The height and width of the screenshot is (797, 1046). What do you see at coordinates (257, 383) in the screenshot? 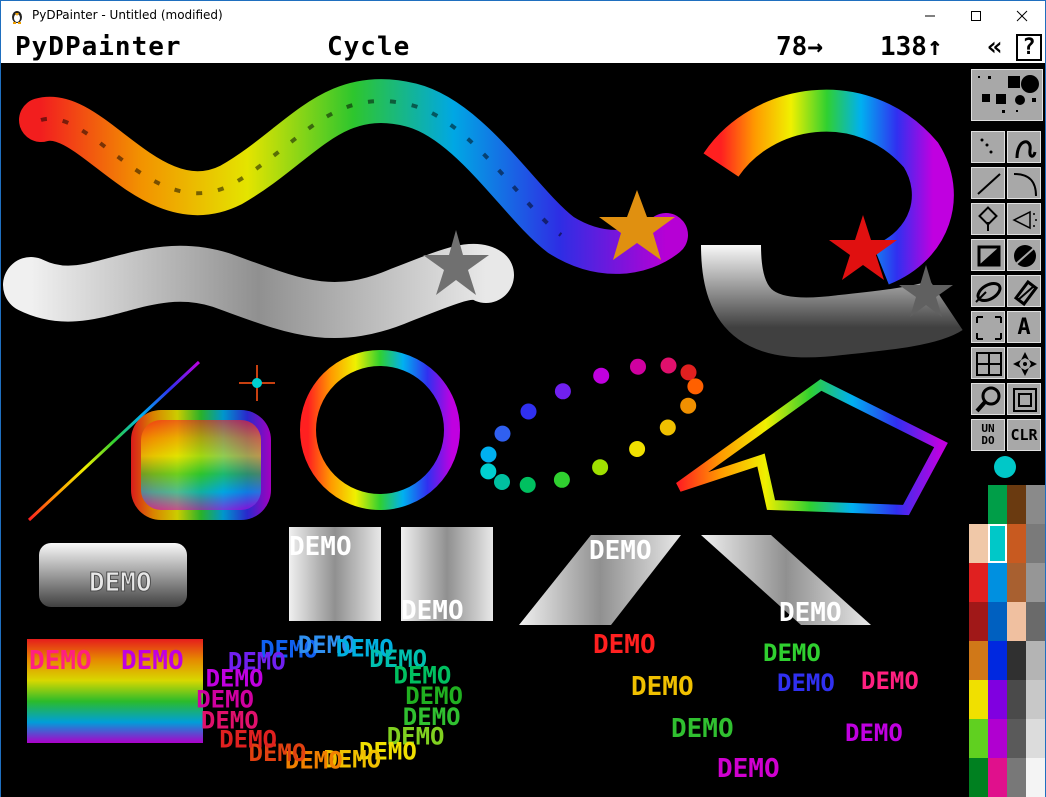
I see `crosshair-sprite` at bounding box center [257, 383].